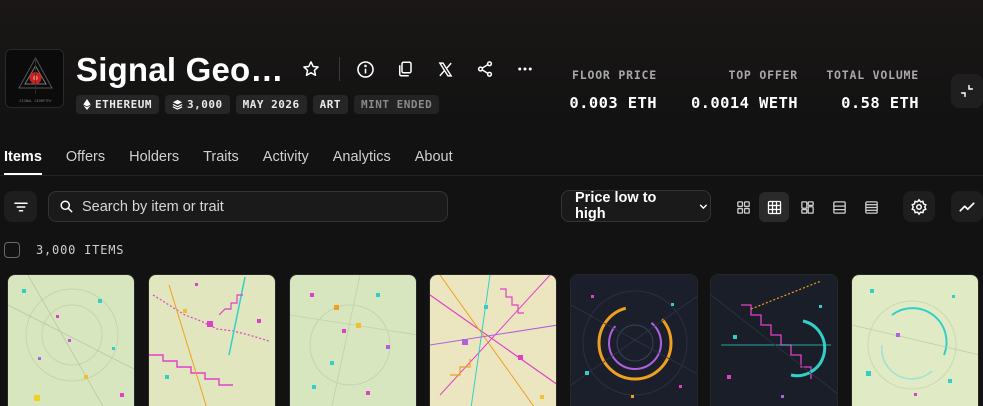 Image resolution: width=983 pixels, height=406 pixels. Describe the element at coordinates (177, 104) in the screenshot. I see `layers-icon` at that location.